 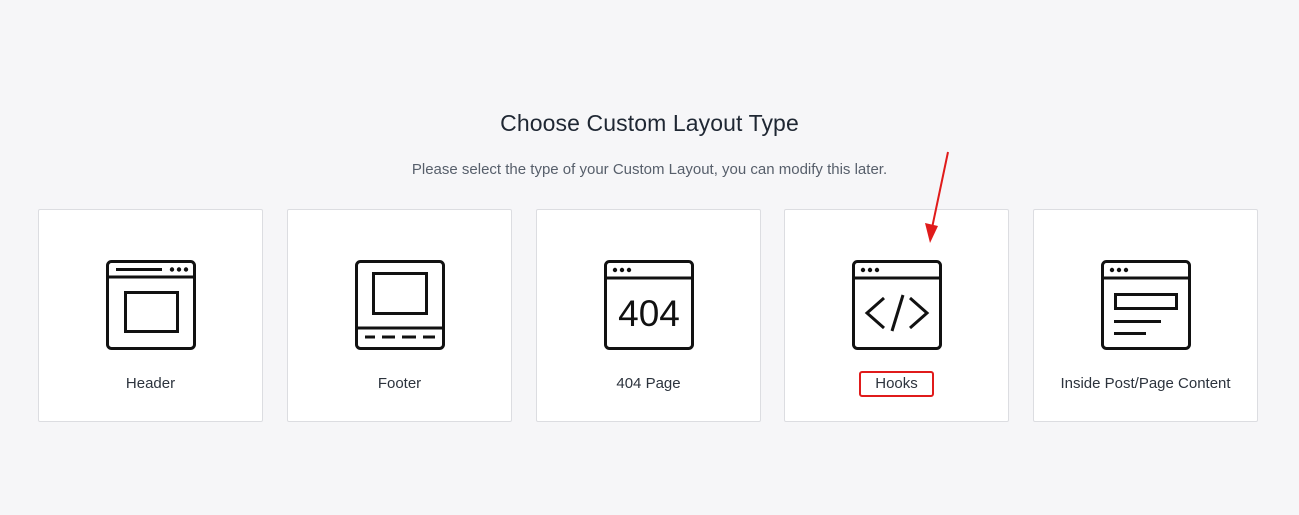 I want to click on card-hooks-label-wrap: Hooks, so click(x=896, y=384).